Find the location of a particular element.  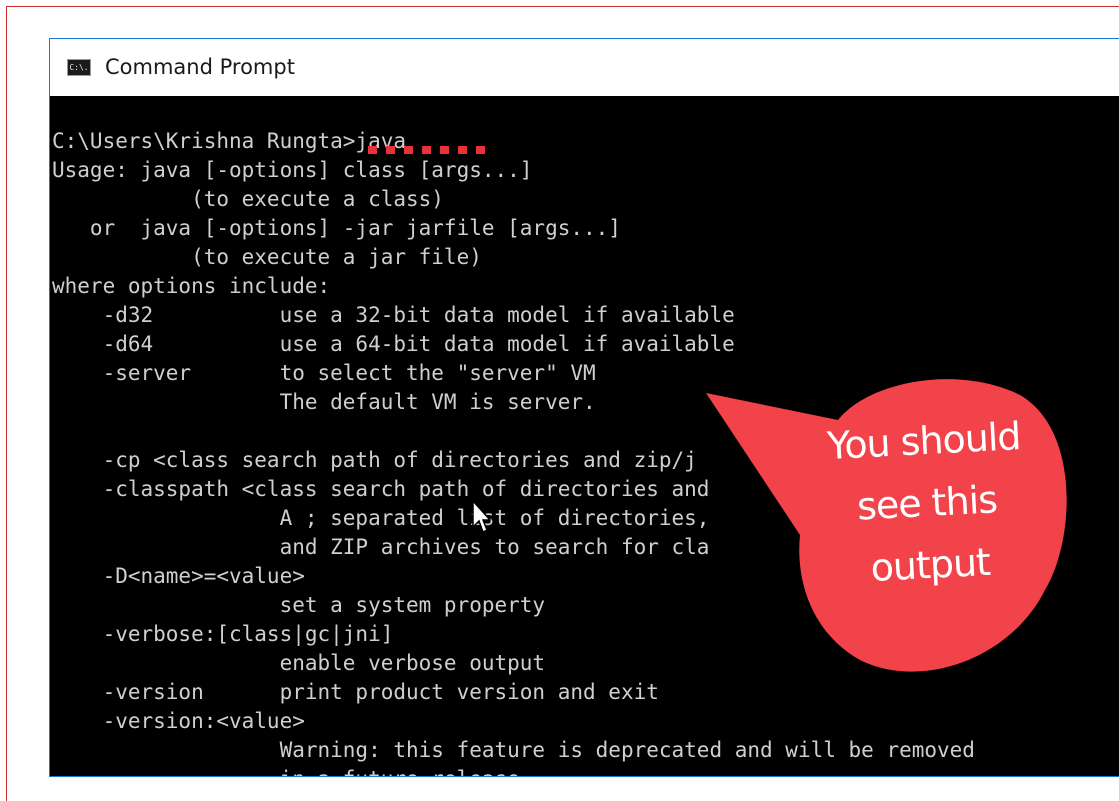

window-title: Command Prompt is located at coordinates (200, 67).